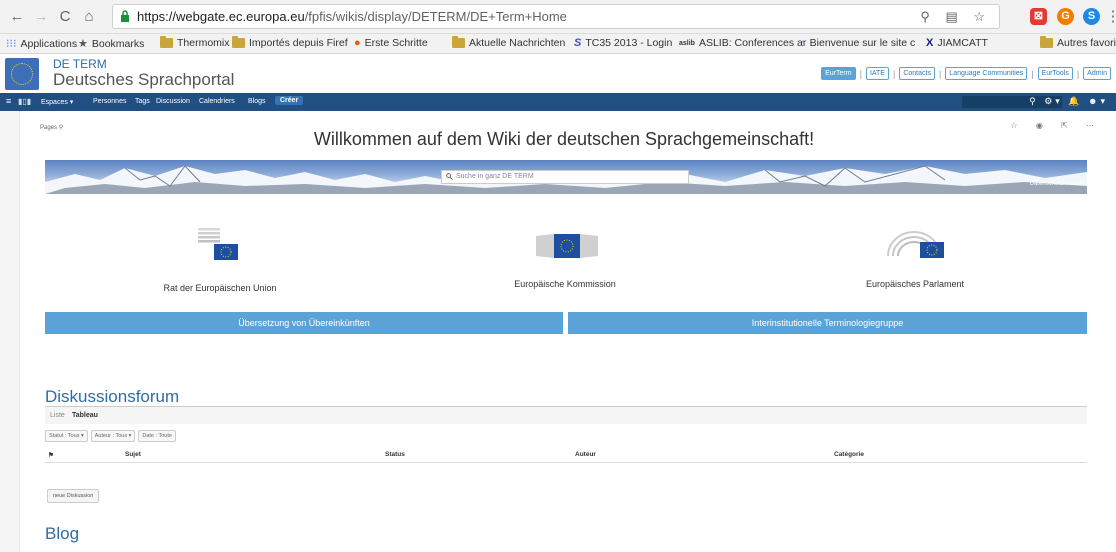  Describe the element at coordinates (125, 16) in the screenshot. I see `lock-icon` at that location.